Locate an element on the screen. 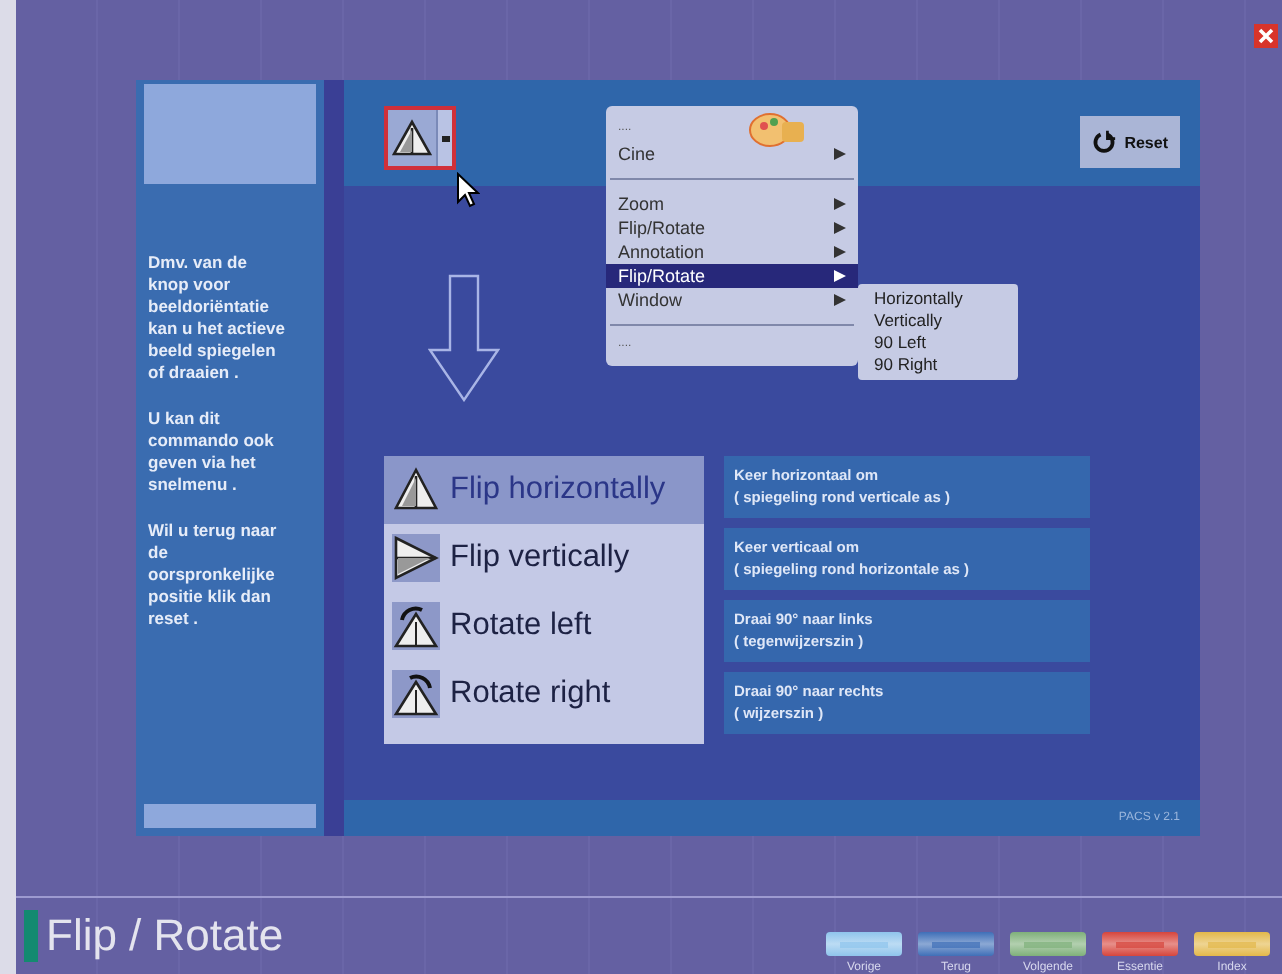 This screenshot has height=974, width=1282. option-item: Rotate left is located at coordinates (544, 626).